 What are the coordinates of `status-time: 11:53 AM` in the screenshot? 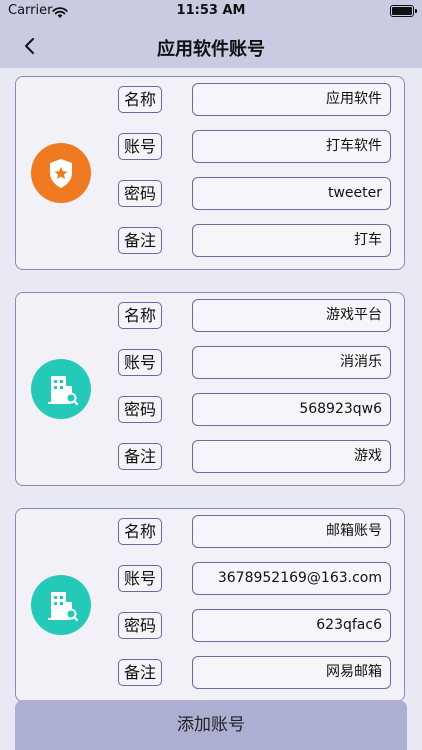 It's located at (211, 10).